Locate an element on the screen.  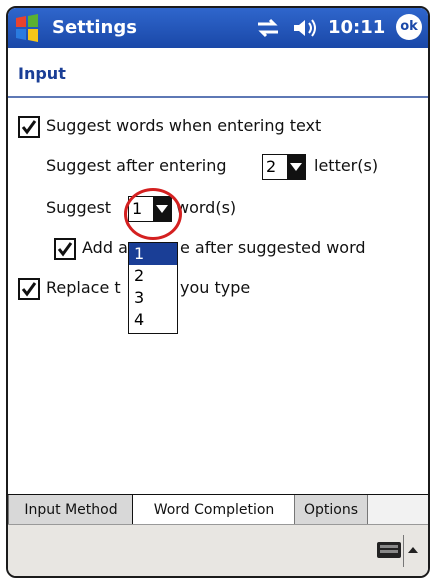
dropdown-option: 4 is located at coordinates (153, 320).